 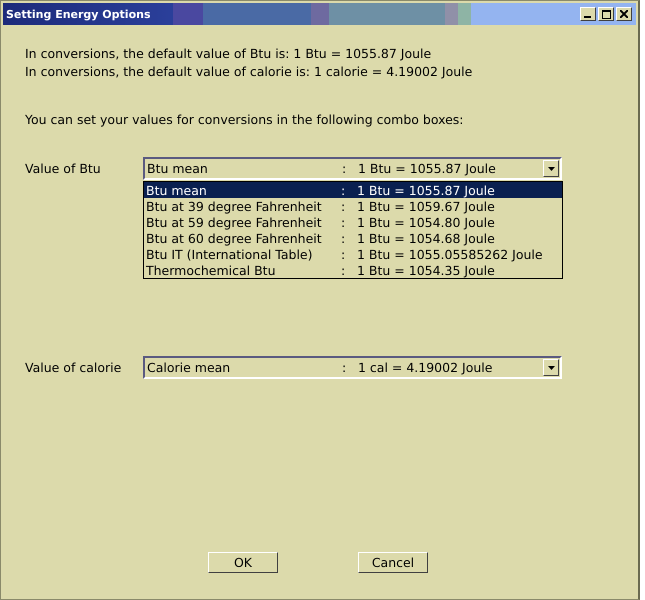 What do you see at coordinates (588, 14) in the screenshot?
I see `minimize-button` at bounding box center [588, 14].